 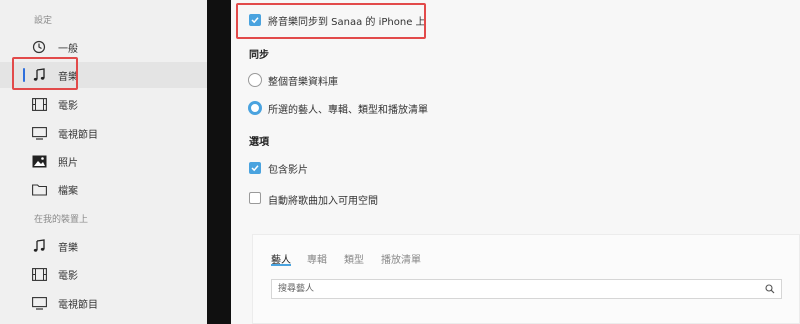 I want to click on sync-heading: 同步, so click(x=259, y=55).